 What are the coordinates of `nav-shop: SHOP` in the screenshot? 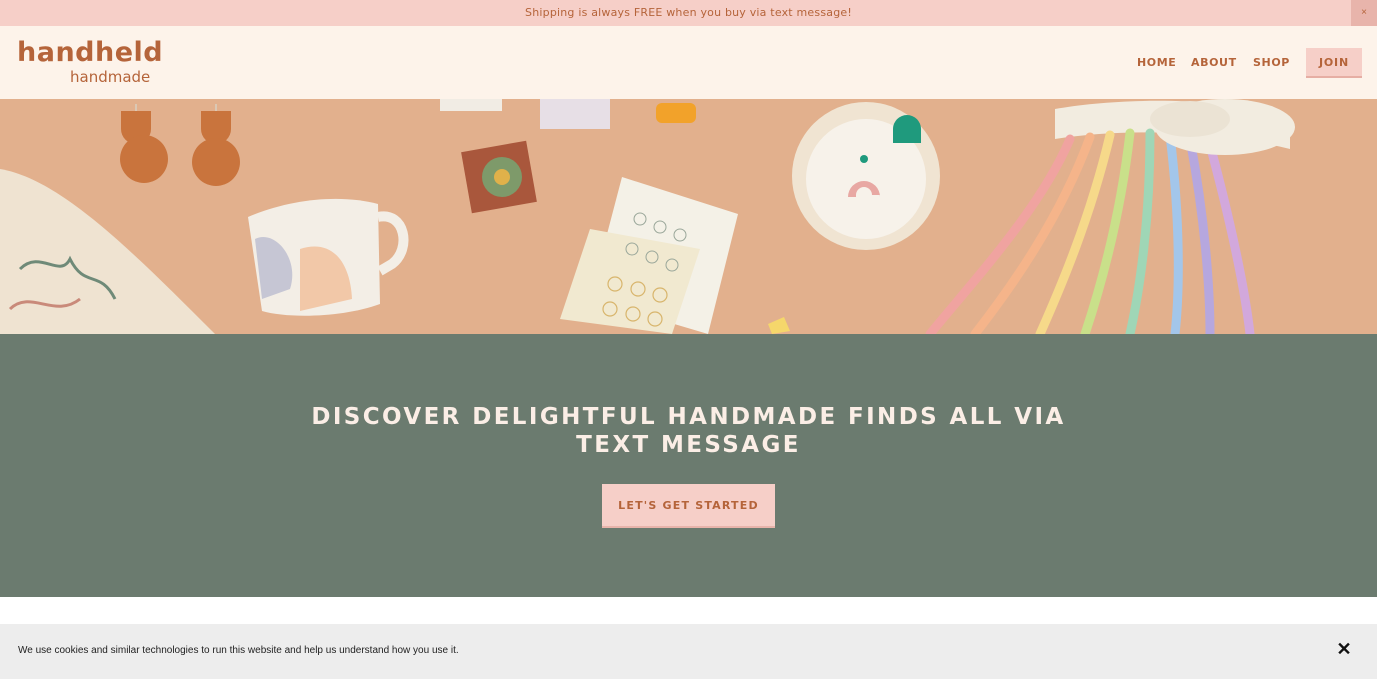 It's located at (1271, 63).